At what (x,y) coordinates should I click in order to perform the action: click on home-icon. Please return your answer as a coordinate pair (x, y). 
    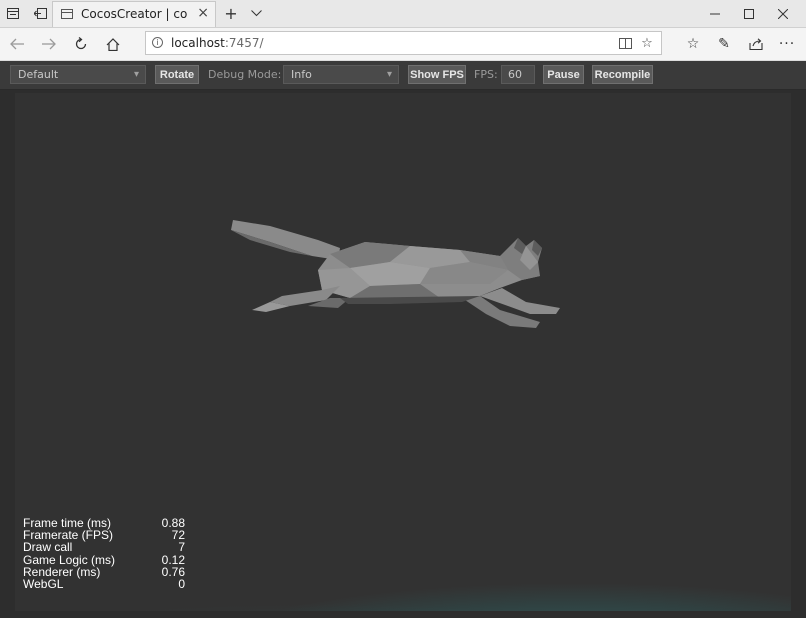
    Looking at the image, I should click on (113, 44).